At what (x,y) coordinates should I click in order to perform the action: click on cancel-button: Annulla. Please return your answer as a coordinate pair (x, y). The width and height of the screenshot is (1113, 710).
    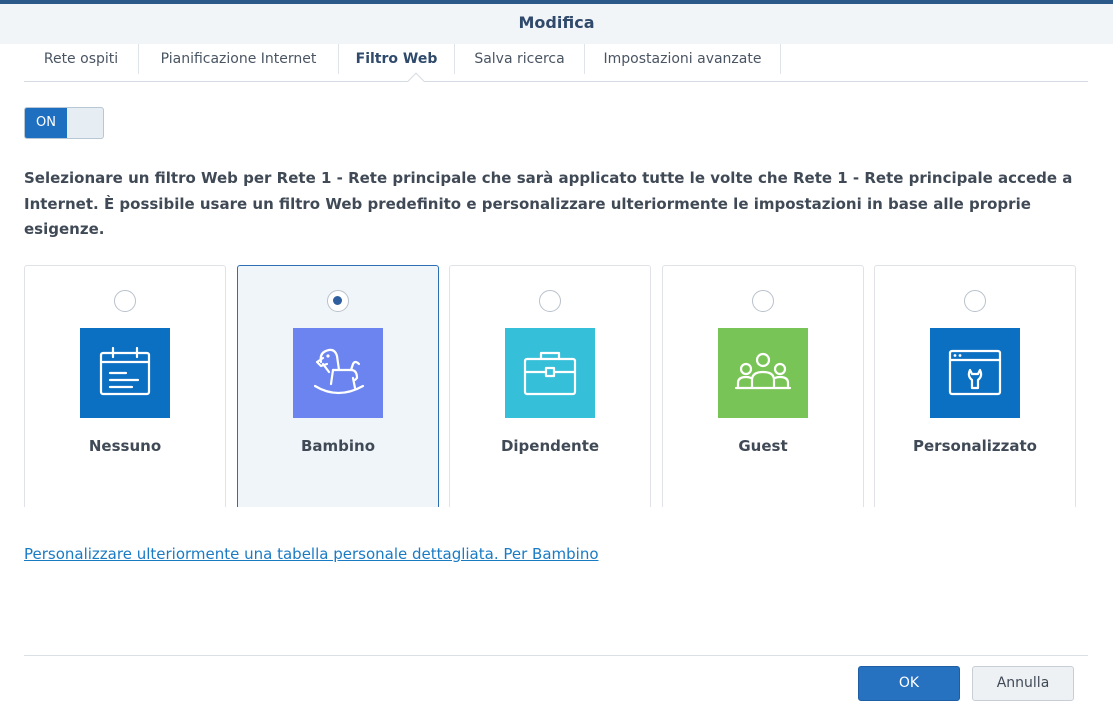
    Looking at the image, I should click on (1023, 683).